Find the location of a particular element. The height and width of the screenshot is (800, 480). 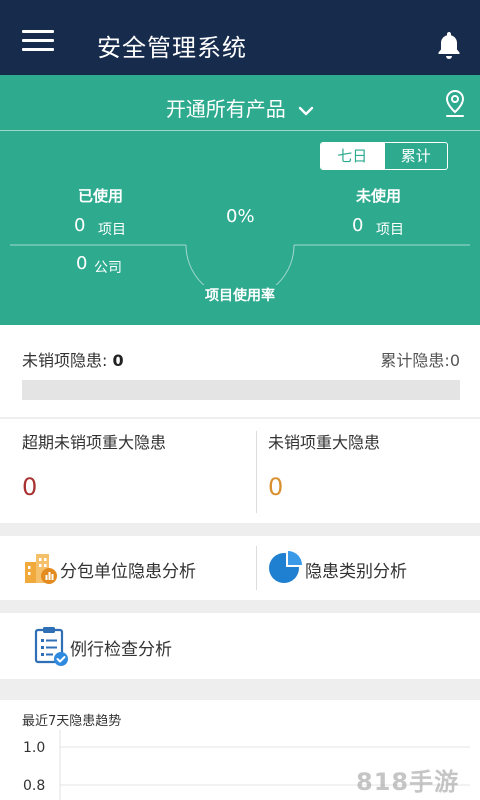

routine-check-card: 例行检查分析 is located at coordinates (240, 646).